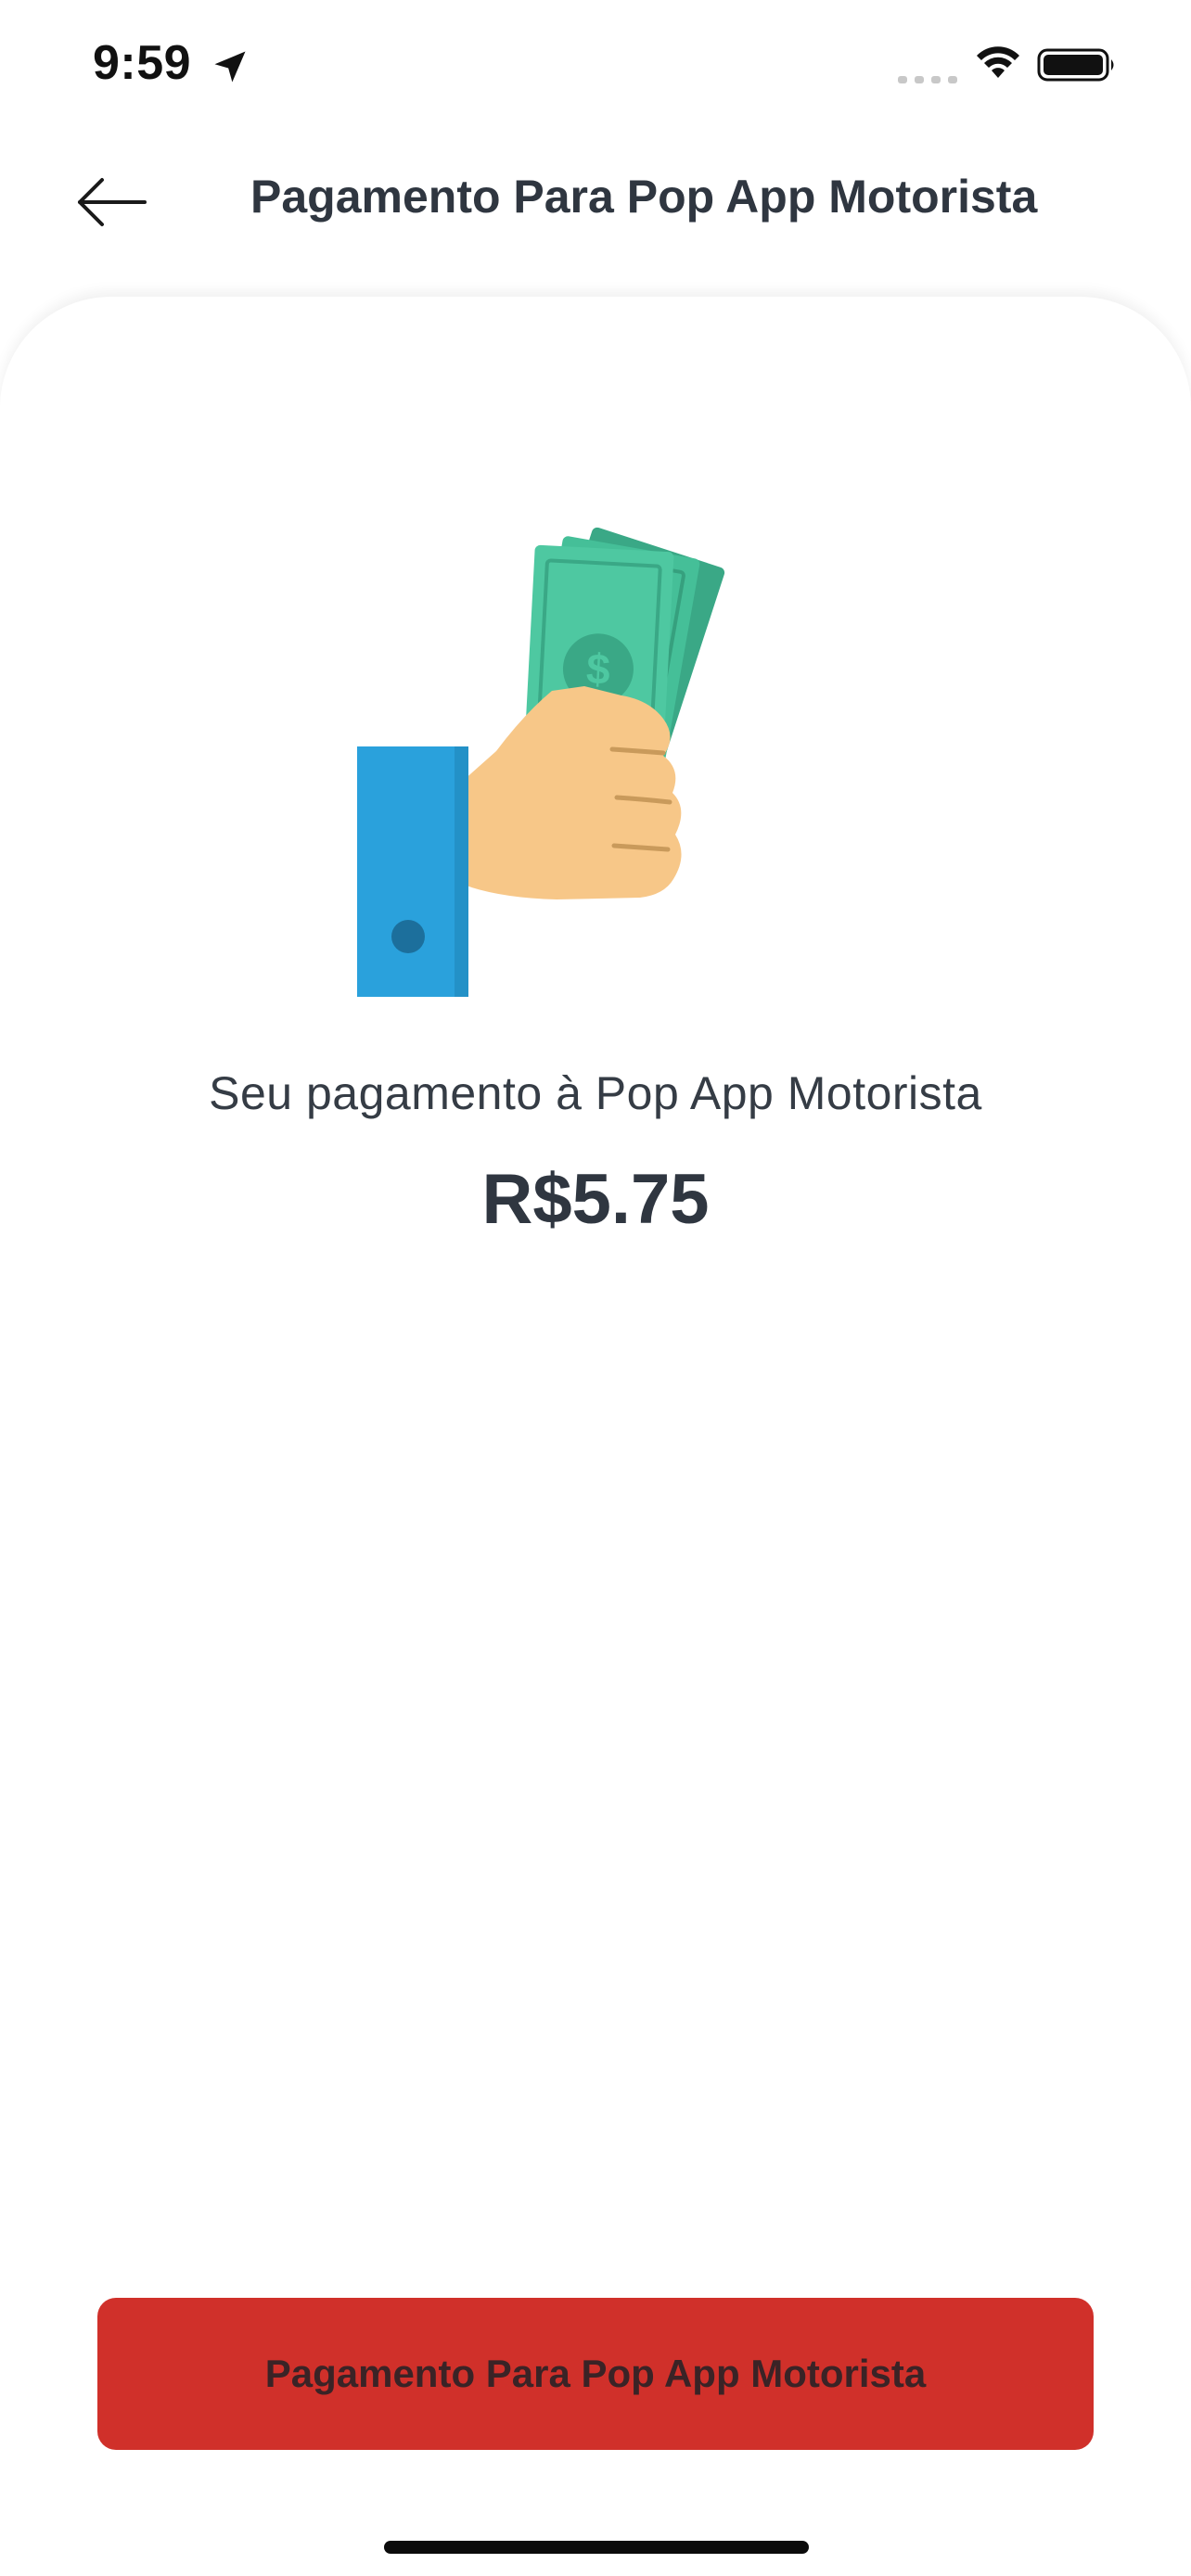 The height and width of the screenshot is (2576, 1191). What do you see at coordinates (644, 197) in the screenshot?
I see `page-title: Pagamento Para Pop App Motorista` at bounding box center [644, 197].